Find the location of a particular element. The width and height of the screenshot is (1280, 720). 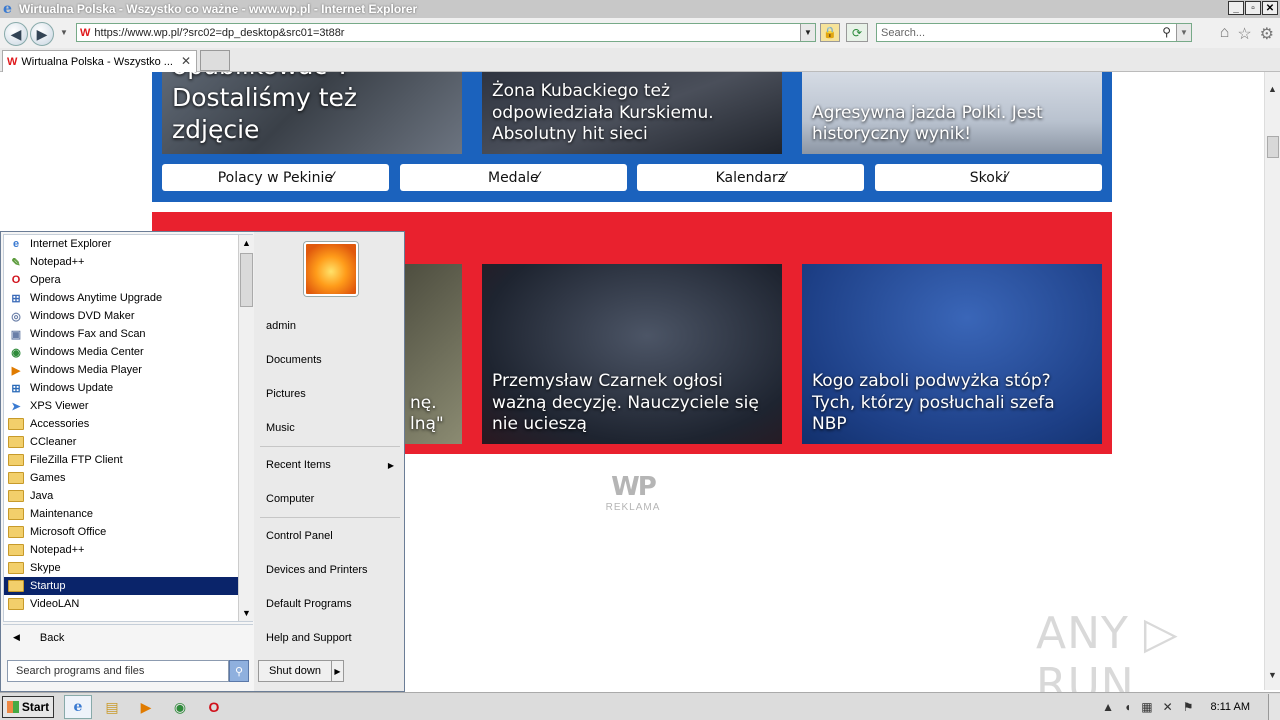

start-search-icon: ⚲ is located at coordinates (239, 671).